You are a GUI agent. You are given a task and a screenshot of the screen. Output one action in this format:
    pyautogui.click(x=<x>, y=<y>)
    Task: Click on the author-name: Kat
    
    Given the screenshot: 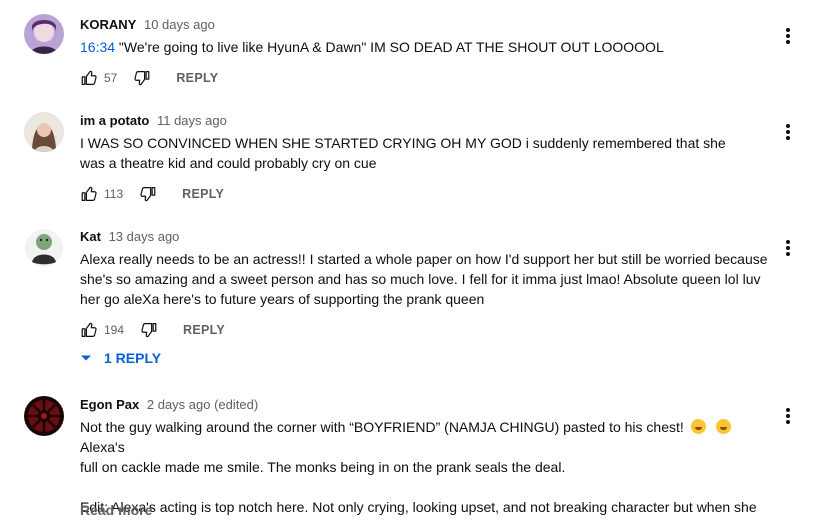 What is the action you would take?
    pyautogui.click(x=90, y=236)
    